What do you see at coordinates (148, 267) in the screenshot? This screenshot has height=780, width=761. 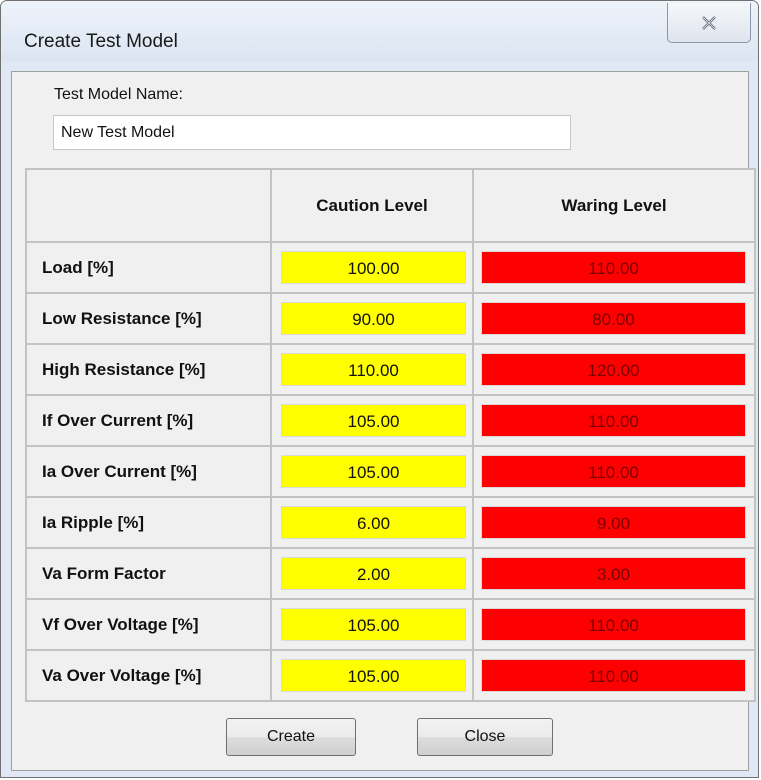 I see `row-label: Load [%]` at bounding box center [148, 267].